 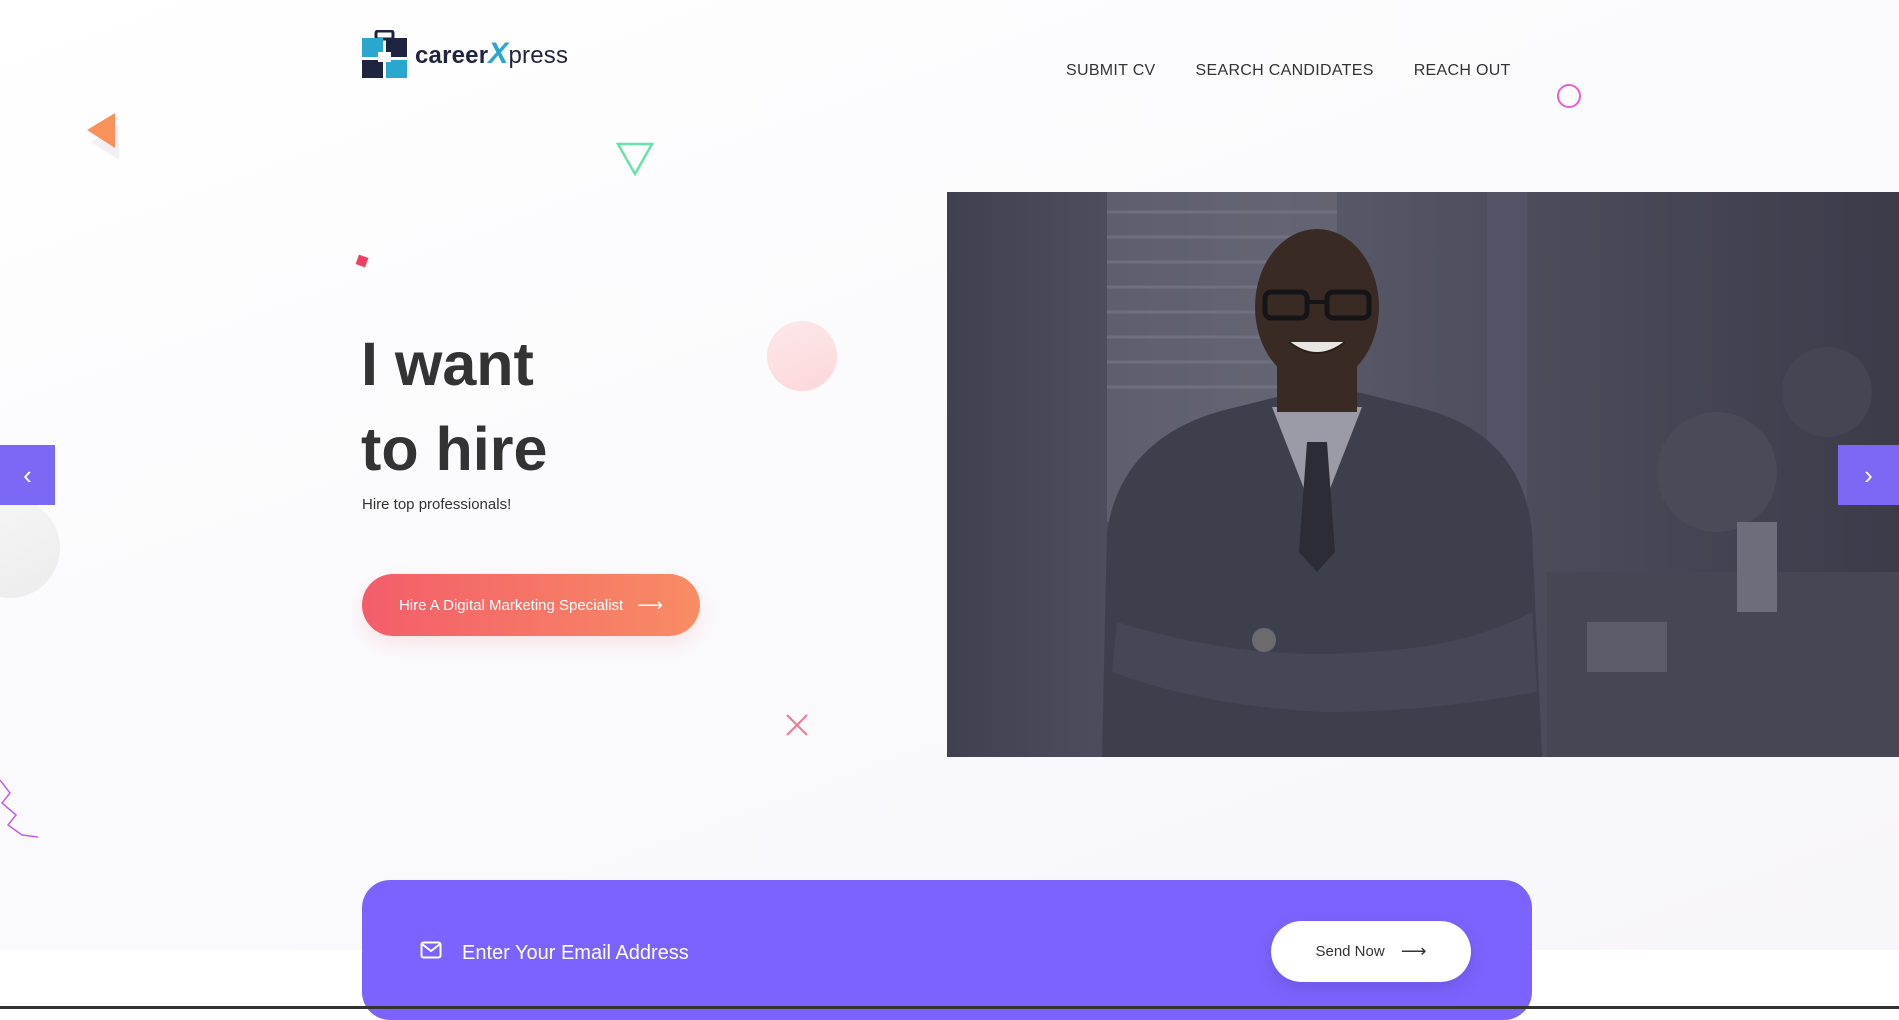 I want to click on email-input, so click(x=762, y=953).